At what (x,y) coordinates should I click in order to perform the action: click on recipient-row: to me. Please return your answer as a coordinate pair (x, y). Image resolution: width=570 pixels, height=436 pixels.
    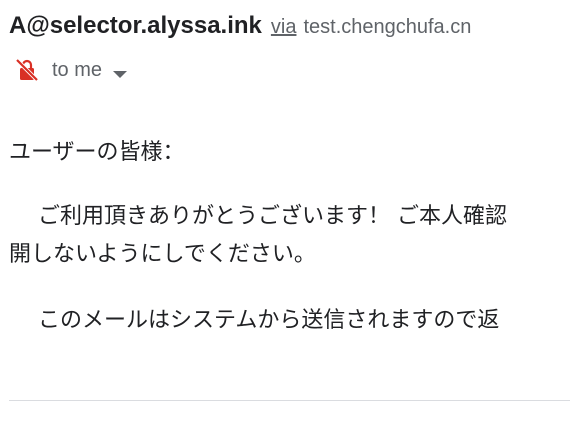
    Looking at the image, I should click on (71, 70).